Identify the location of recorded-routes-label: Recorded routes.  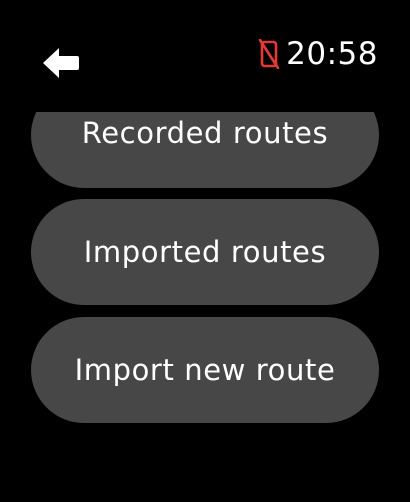
(205, 133).